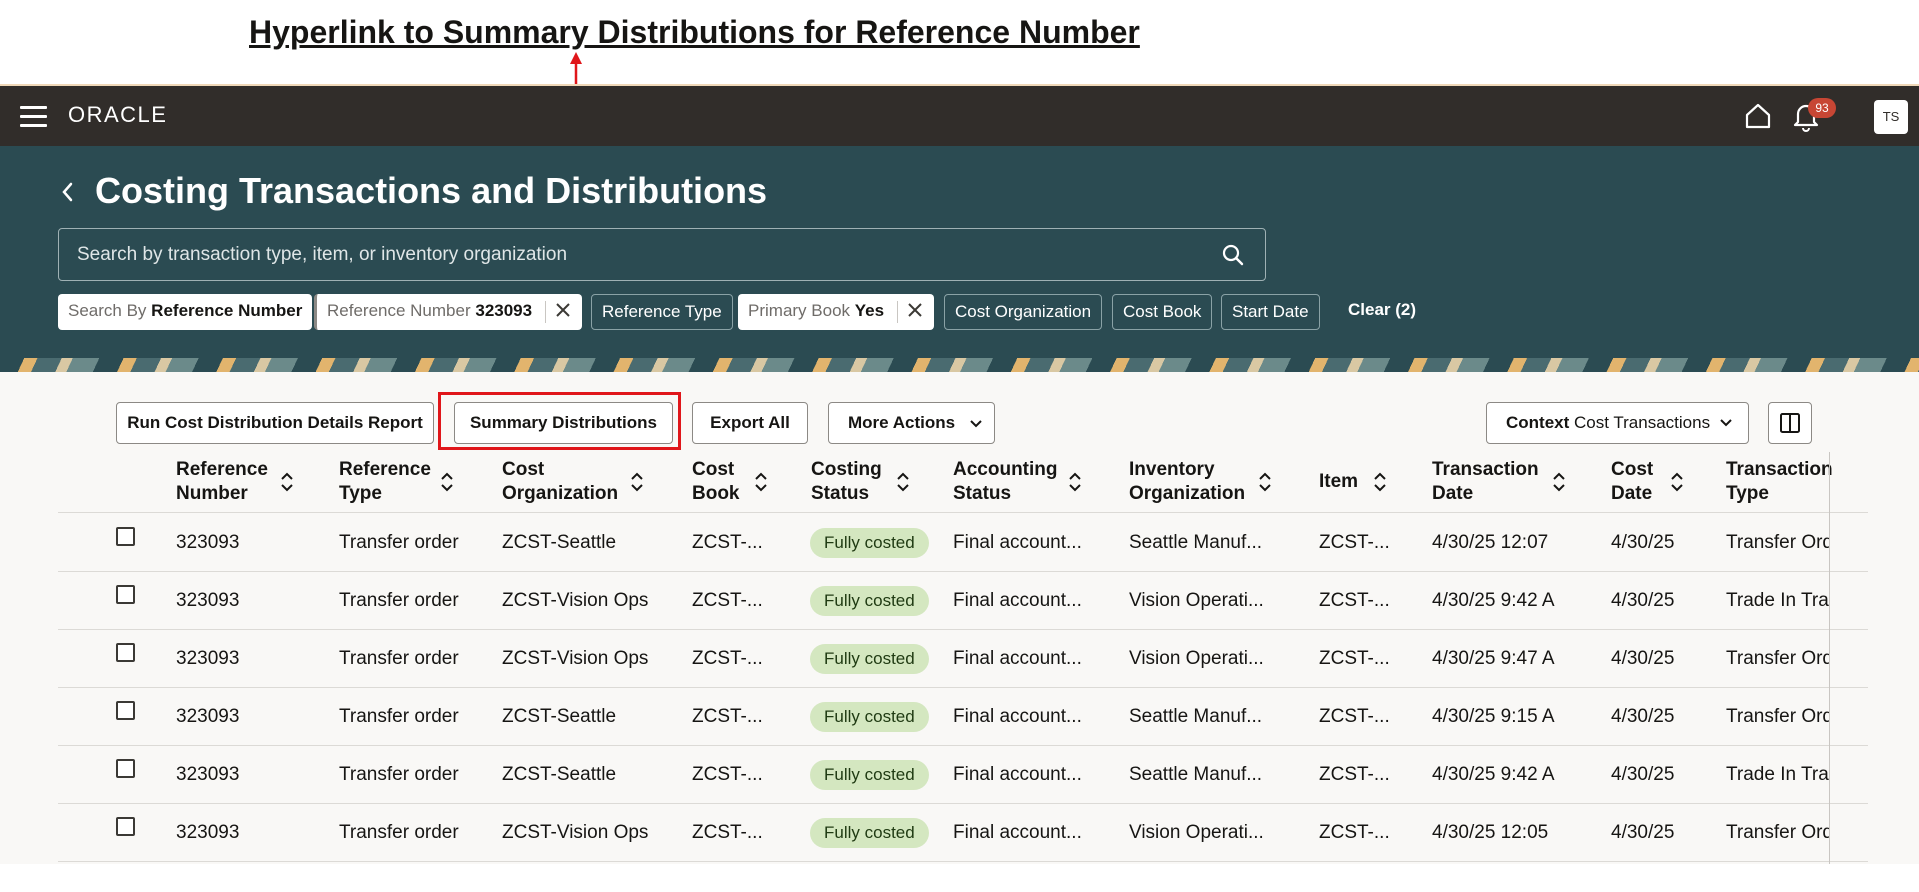  Describe the element at coordinates (1453, 493) in the screenshot. I see `column-header-line: Date` at that location.